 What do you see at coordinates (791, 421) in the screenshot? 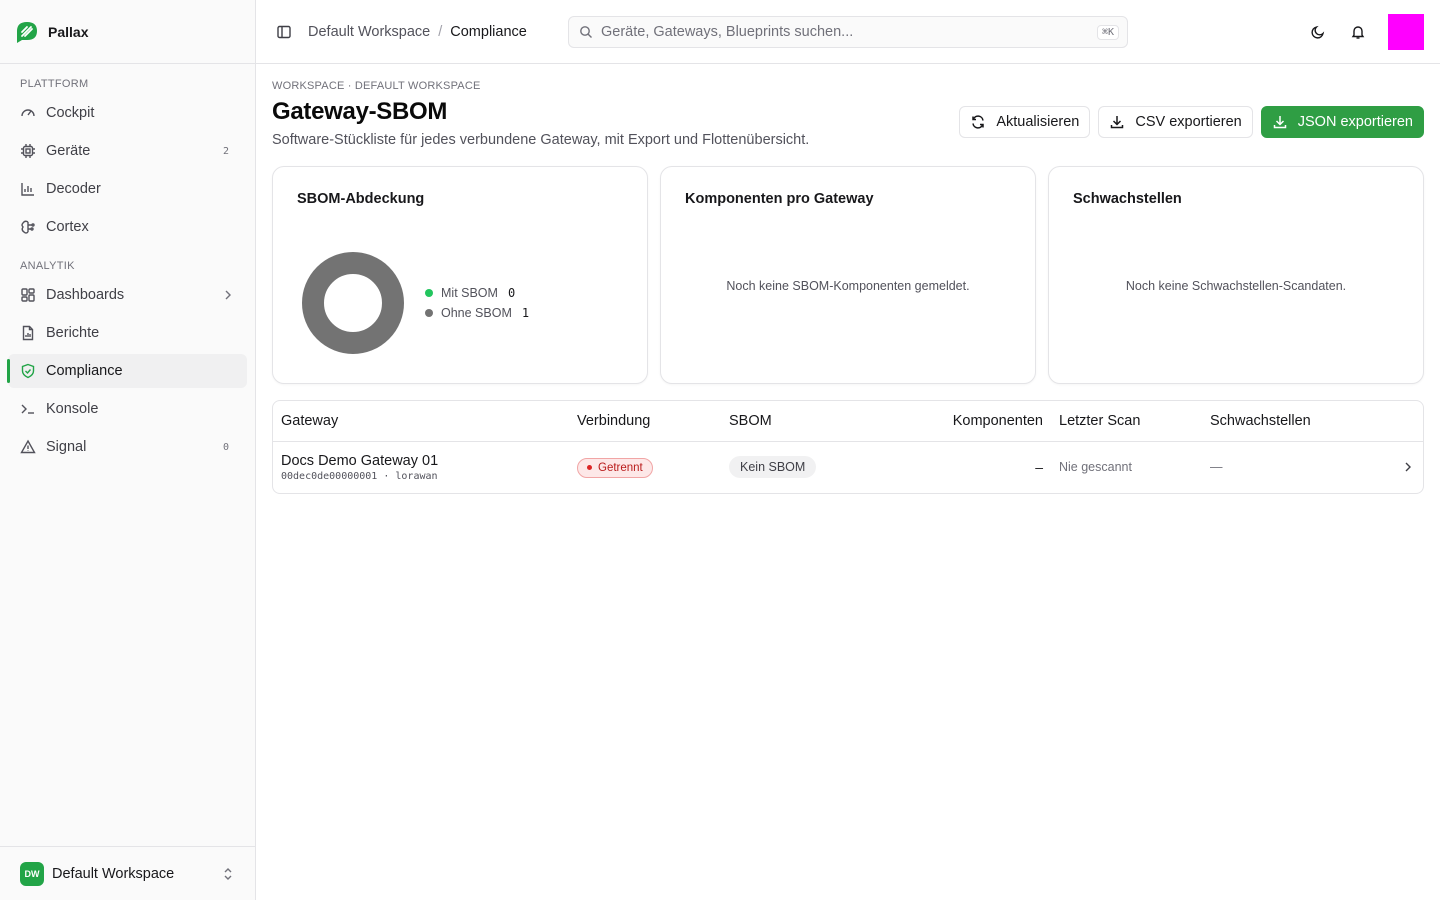
I see `column-header-sbom: SBOM` at bounding box center [791, 421].